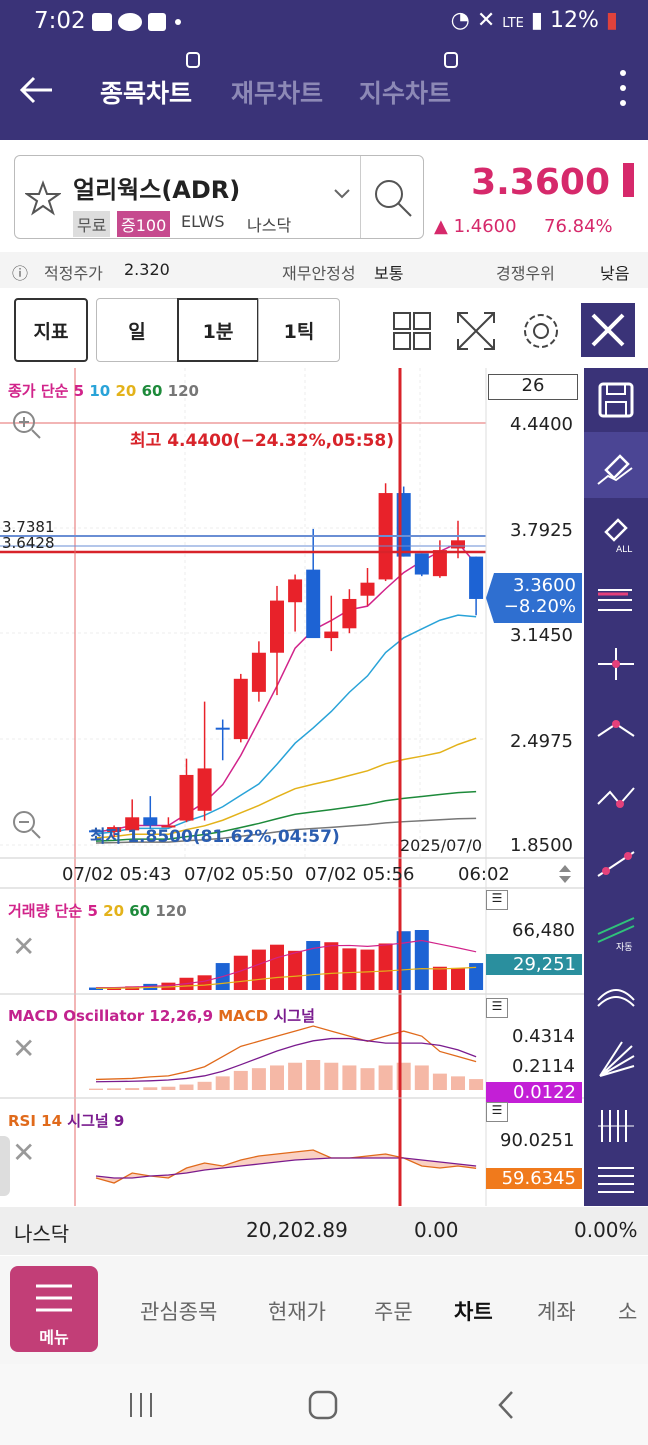 The image size is (648, 1445). Describe the element at coordinates (54, 1309) in the screenshot. I see `menu-button: 메뉴` at that location.